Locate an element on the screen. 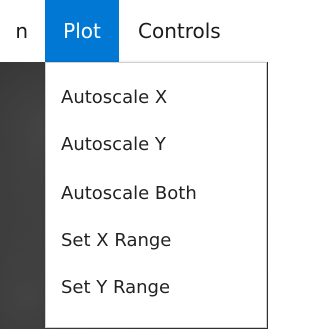 Image resolution: width=320 pixels, height=329 pixels. menu-option-autoscale-y-label: Autoscale Y is located at coordinates (113, 144).